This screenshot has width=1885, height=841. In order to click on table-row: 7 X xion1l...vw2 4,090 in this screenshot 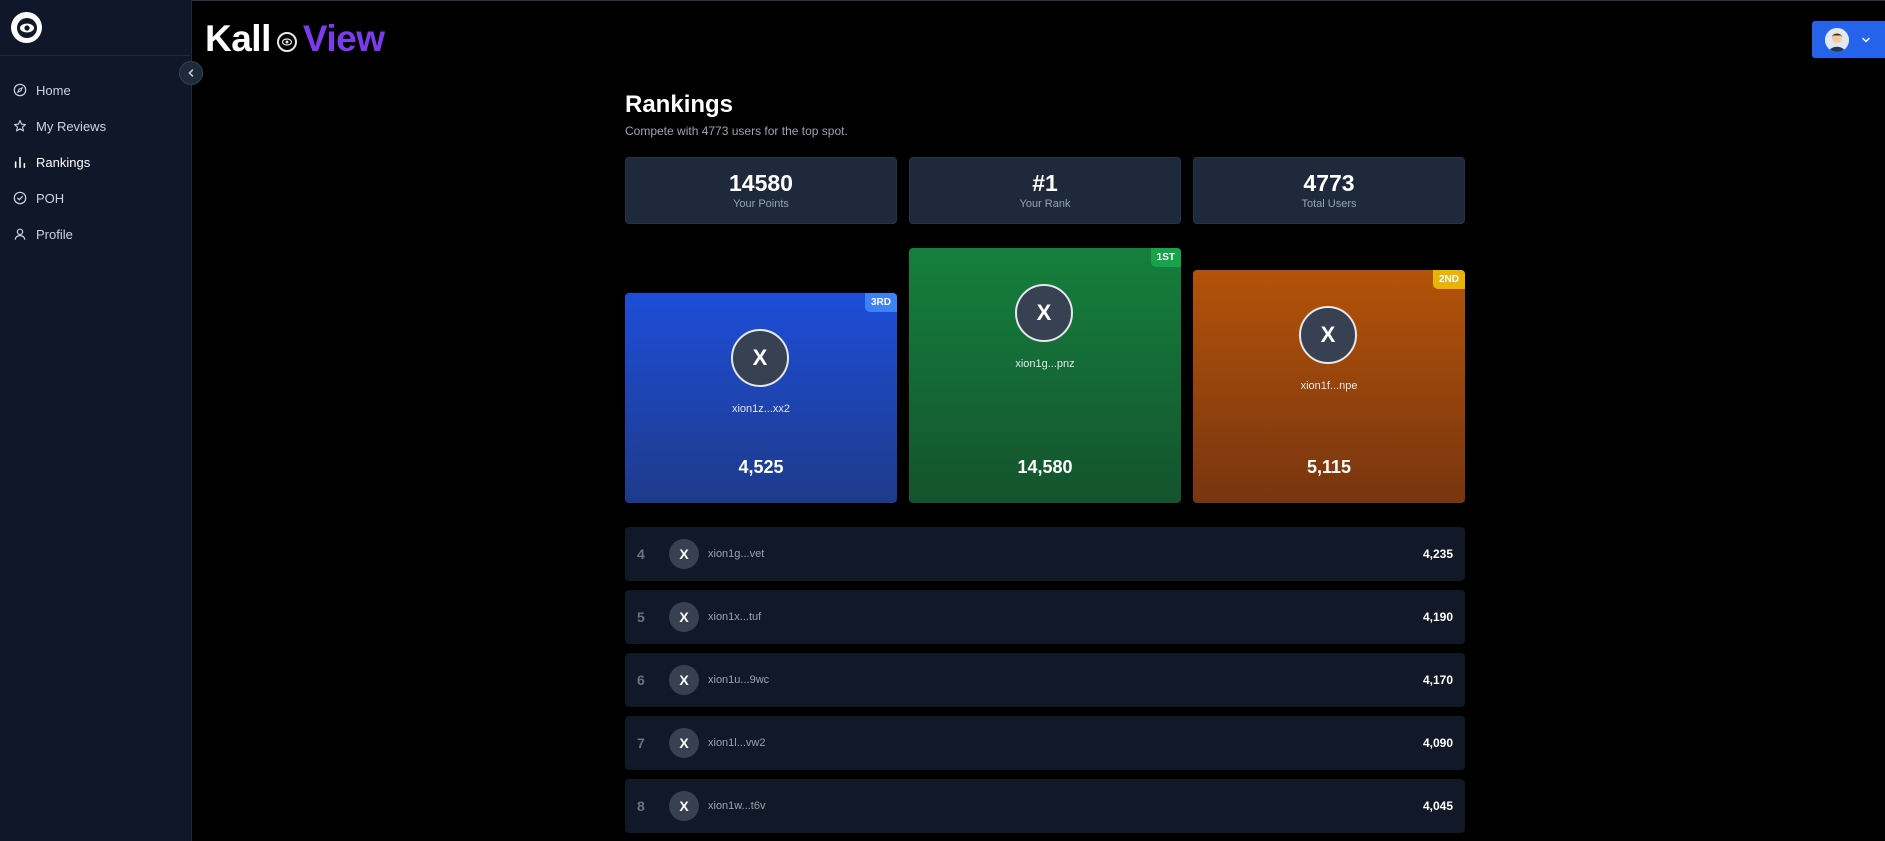, I will do `click(1045, 743)`.